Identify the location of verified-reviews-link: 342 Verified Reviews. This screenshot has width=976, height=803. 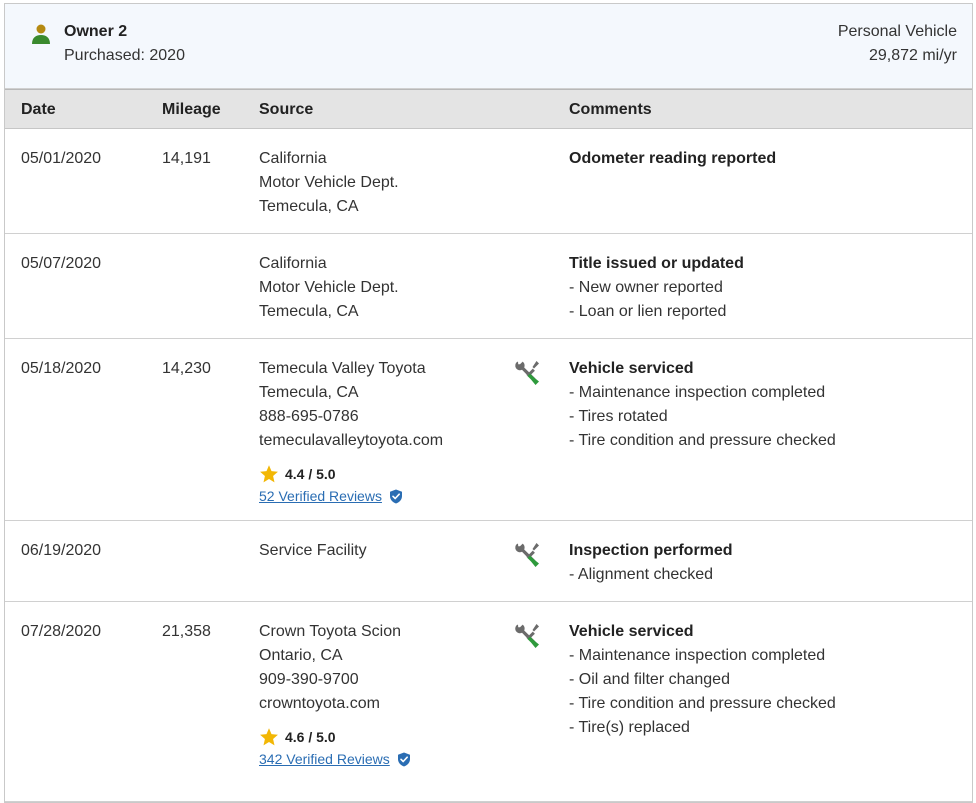
(324, 759).